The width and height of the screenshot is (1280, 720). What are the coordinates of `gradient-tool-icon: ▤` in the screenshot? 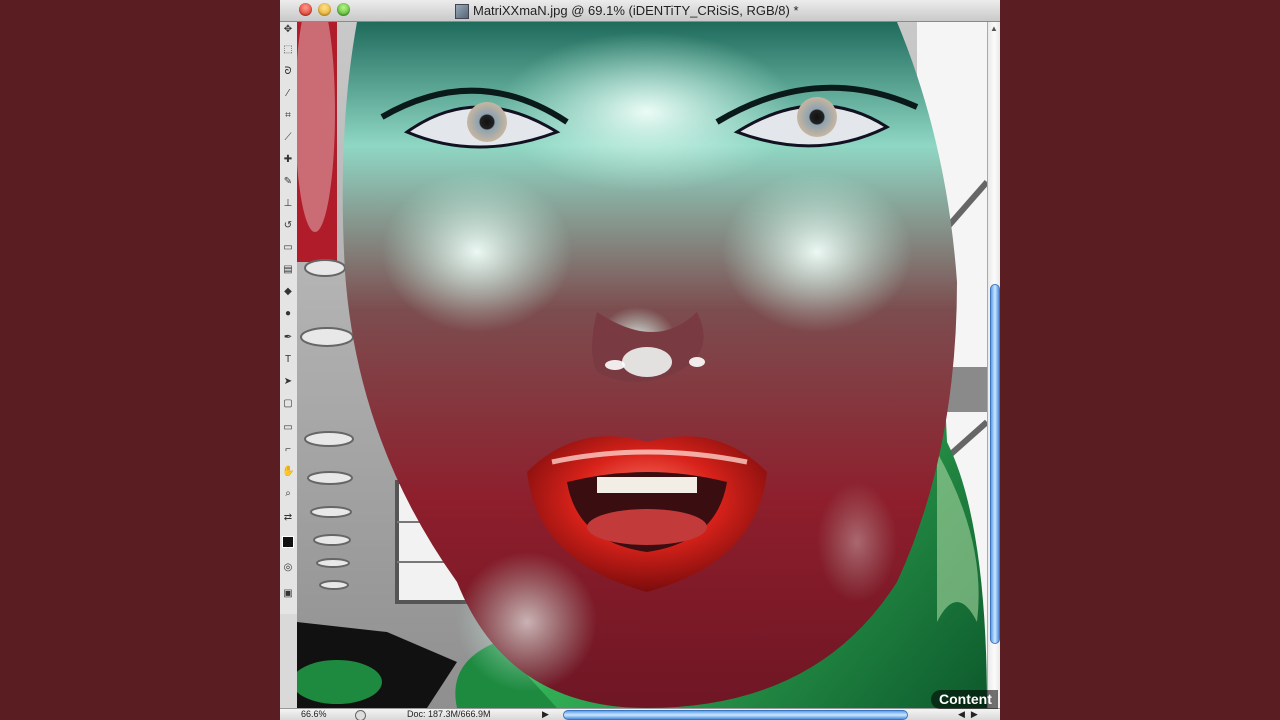 It's located at (288, 270).